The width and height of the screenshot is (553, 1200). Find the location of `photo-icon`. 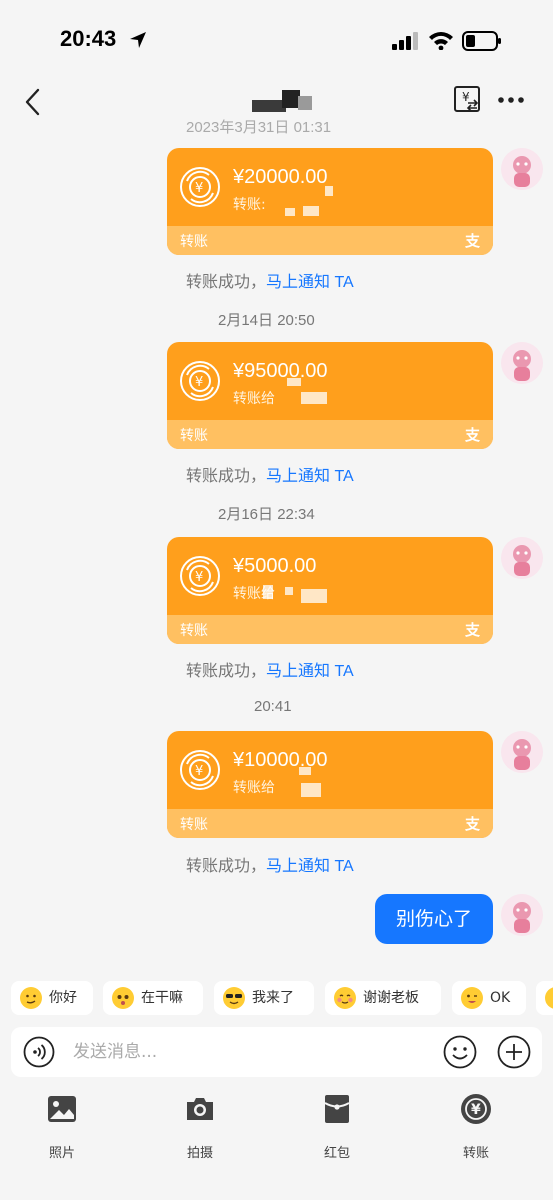

photo-icon is located at coordinates (62, 1109).